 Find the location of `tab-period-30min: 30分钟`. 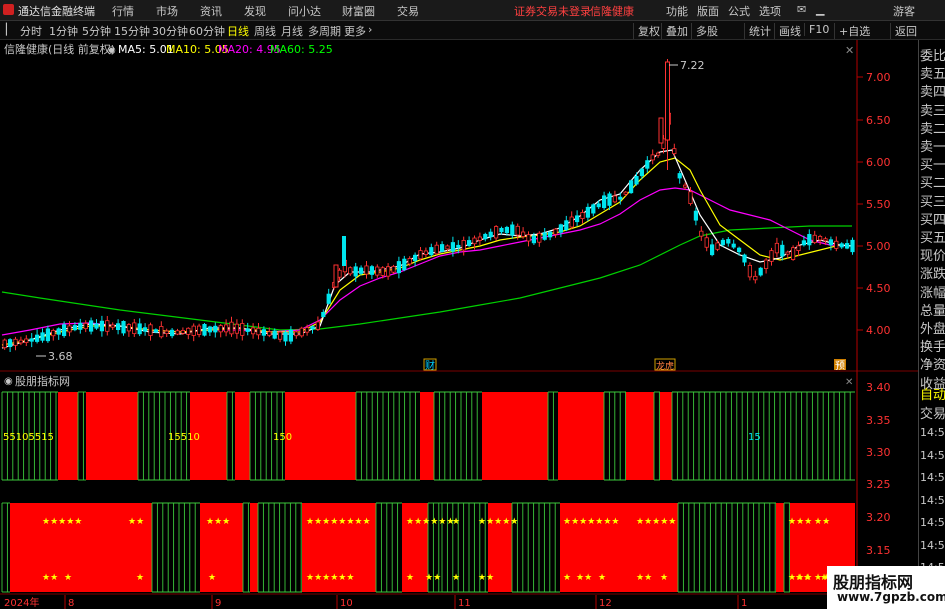

tab-period-30min: 30分钟 is located at coordinates (170, 31).